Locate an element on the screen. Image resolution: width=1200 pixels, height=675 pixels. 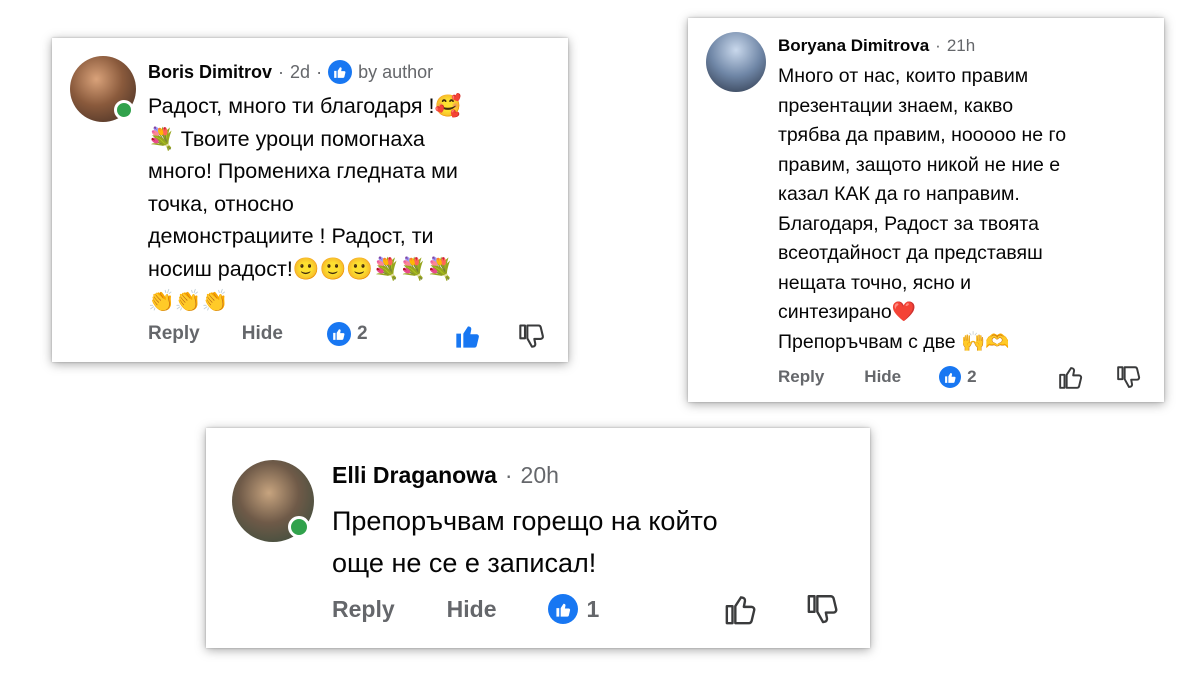
comment-header: Boris Dimitrov · 2d · by author is located at coordinates (290, 72).